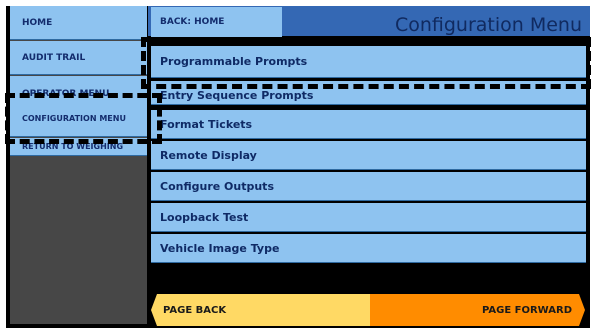 Image resolution: width=596 pixels, height=331 pixels. Describe the element at coordinates (368, 62) in the screenshot. I see `menu-item-programmable-prompts: Programmable Prompts` at that location.